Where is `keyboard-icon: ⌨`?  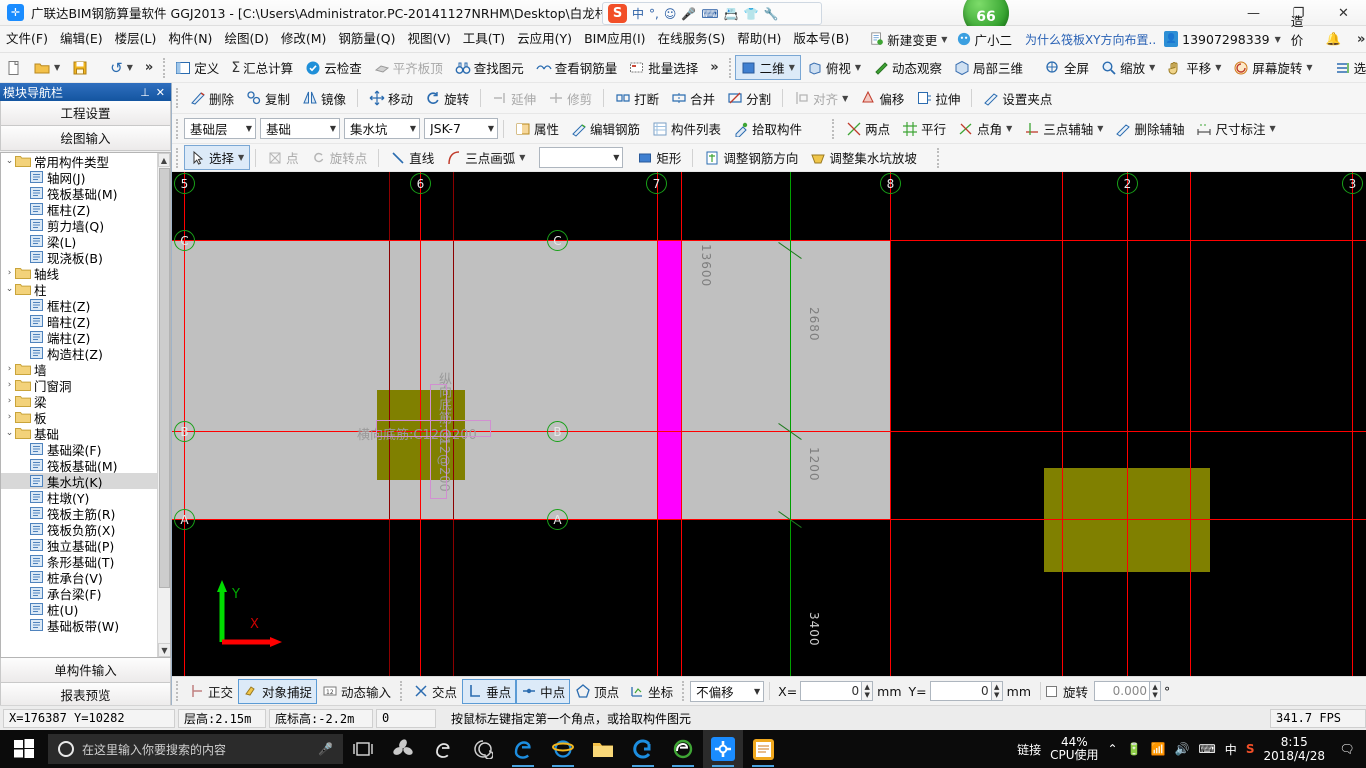 keyboard-icon: ⌨ is located at coordinates (1206, 749).